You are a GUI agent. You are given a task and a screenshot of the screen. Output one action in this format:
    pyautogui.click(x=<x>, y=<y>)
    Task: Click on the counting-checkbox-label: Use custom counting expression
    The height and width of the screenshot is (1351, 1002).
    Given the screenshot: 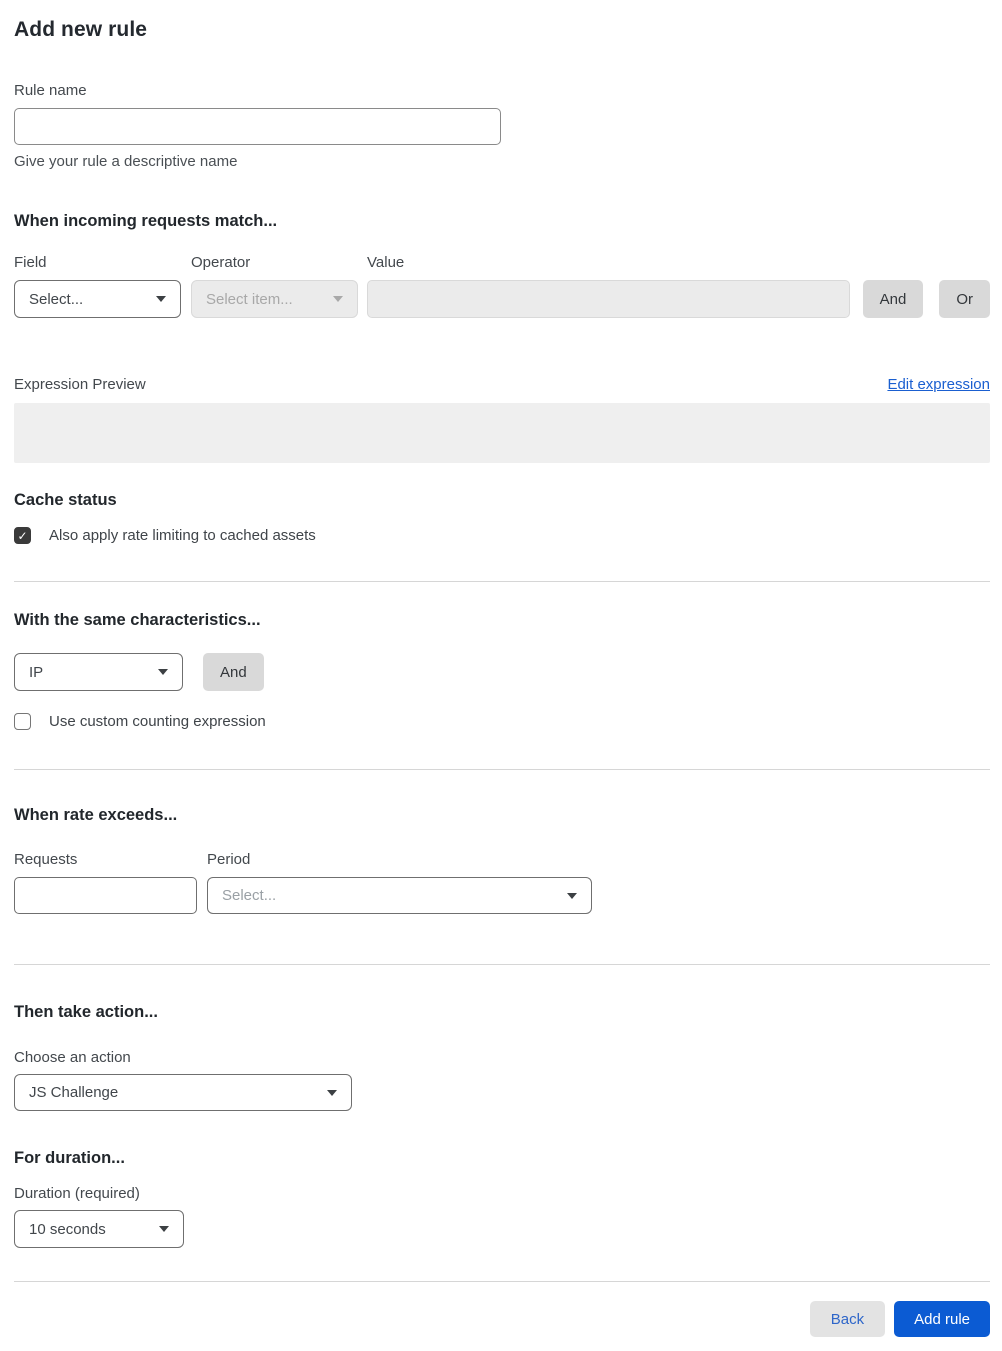 What is the action you would take?
    pyautogui.click(x=157, y=721)
    